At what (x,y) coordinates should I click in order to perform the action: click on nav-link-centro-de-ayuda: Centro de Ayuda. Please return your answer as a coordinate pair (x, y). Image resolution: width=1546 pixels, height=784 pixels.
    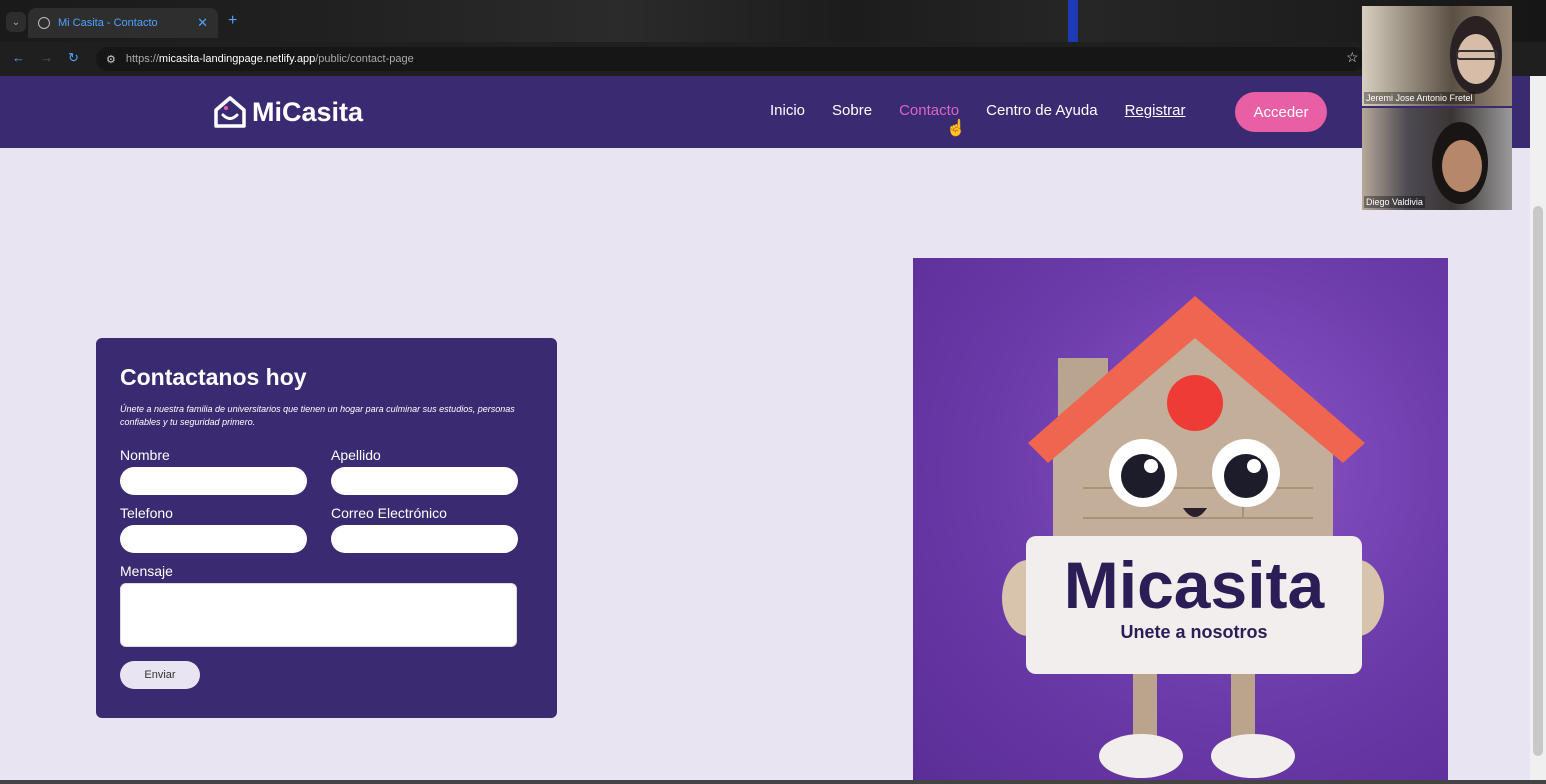
    Looking at the image, I should click on (1041, 110).